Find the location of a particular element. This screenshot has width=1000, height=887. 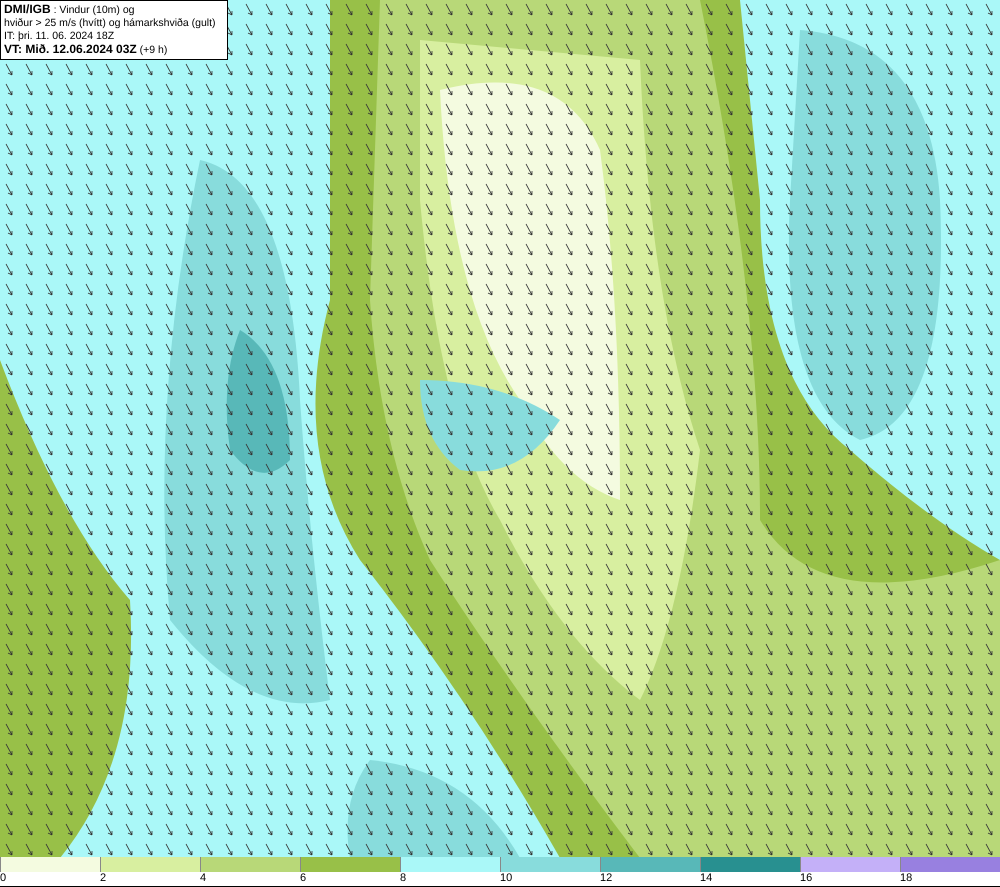

info-text: hviður > 25 m/s (hvítt) og hámarkshviða (gult) is located at coordinates (110, 23).